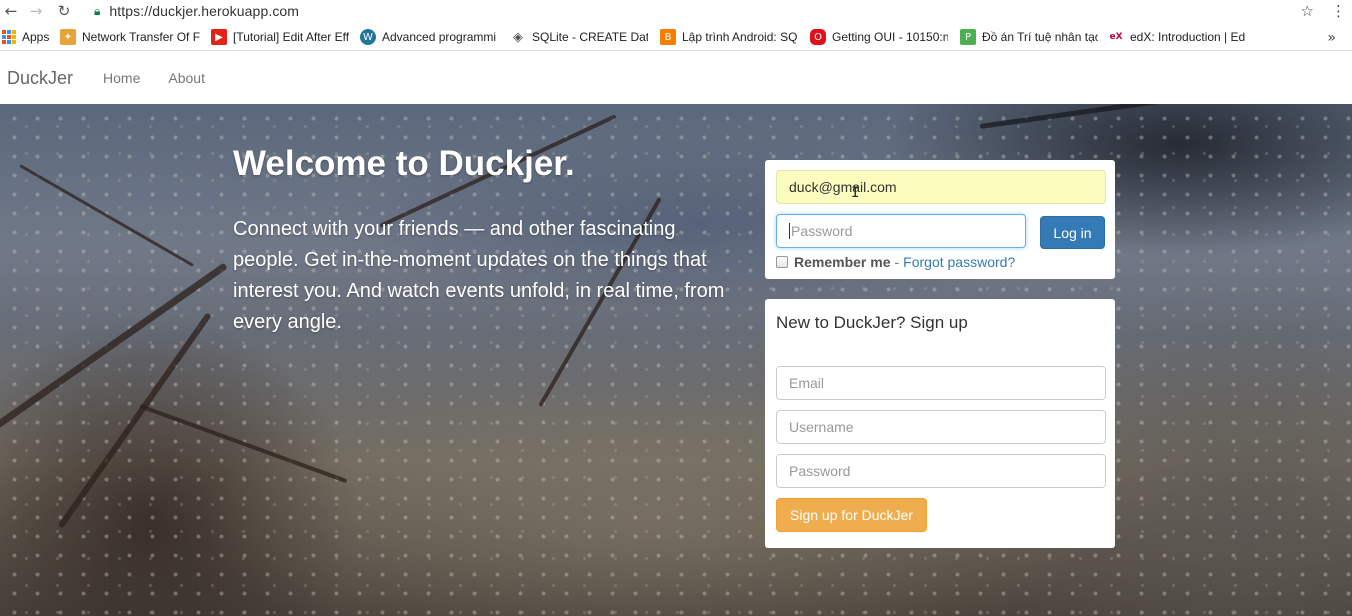 The image size is (1352, 616). Describe the element at coordinates (518, 37) in the screenshot. I see `diamond-icon: ◈` at that location.